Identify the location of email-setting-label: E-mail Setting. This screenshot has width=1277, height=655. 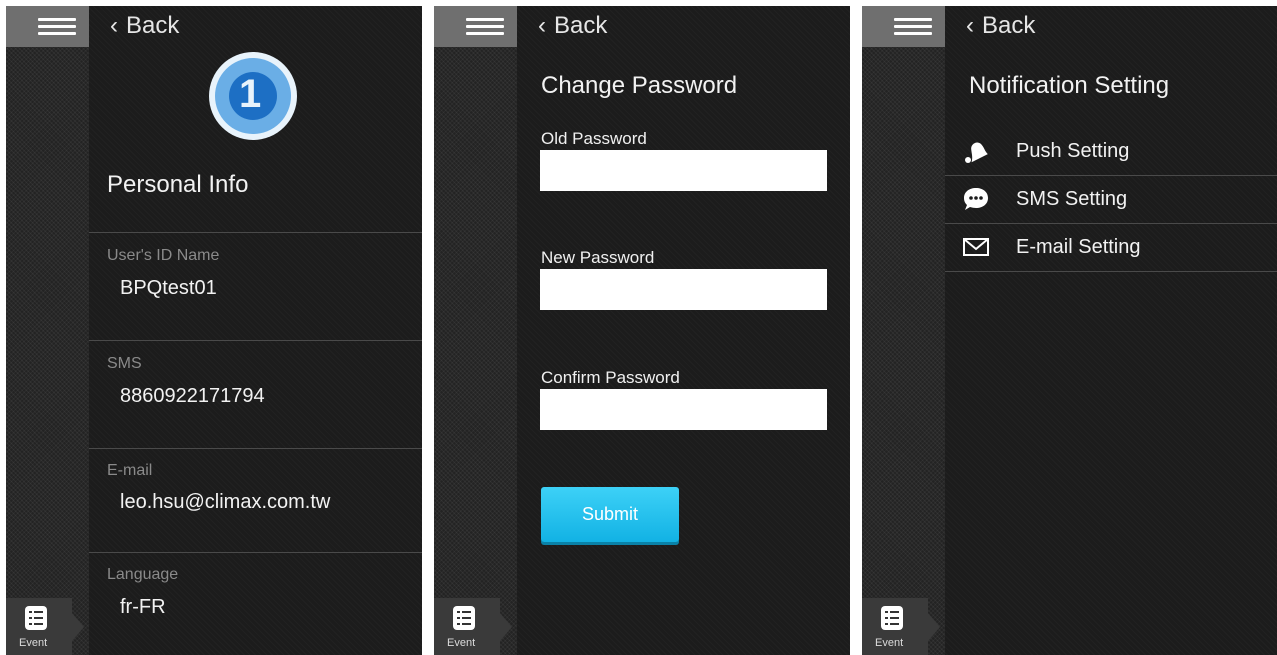
(1078, 247).